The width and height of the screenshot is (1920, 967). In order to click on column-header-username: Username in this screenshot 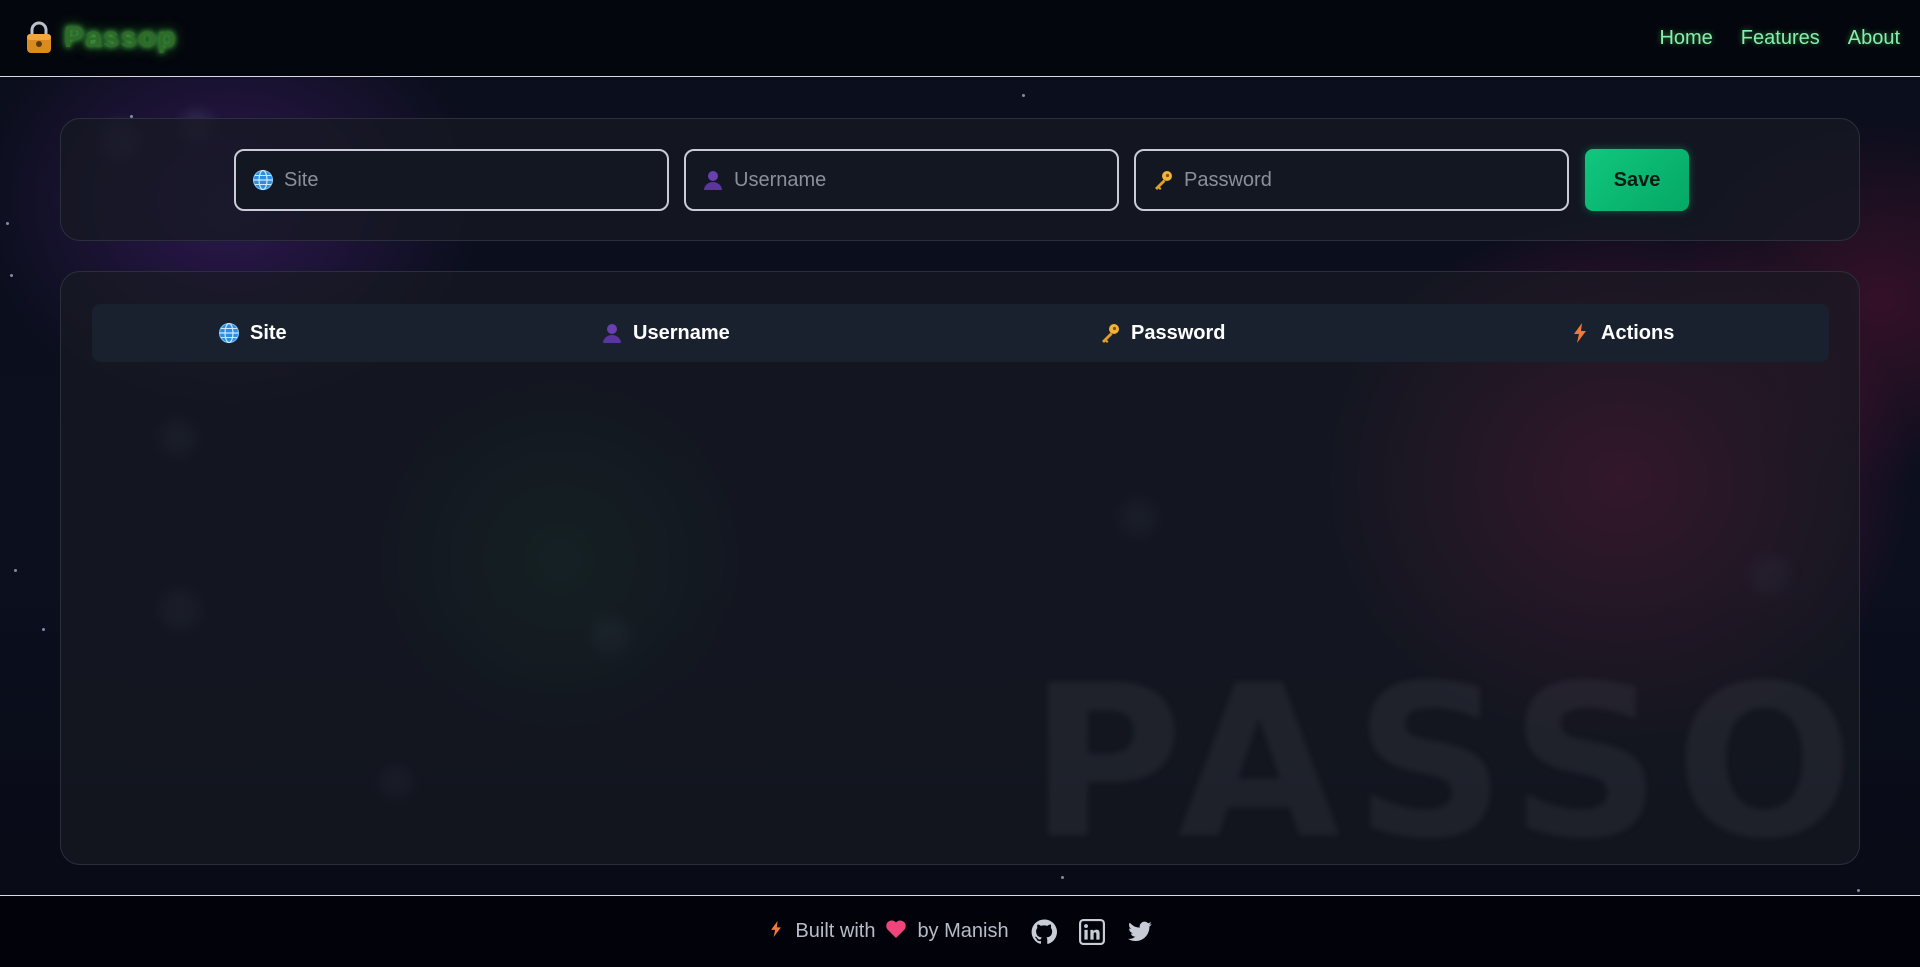, I will do `click(665, 333)`.